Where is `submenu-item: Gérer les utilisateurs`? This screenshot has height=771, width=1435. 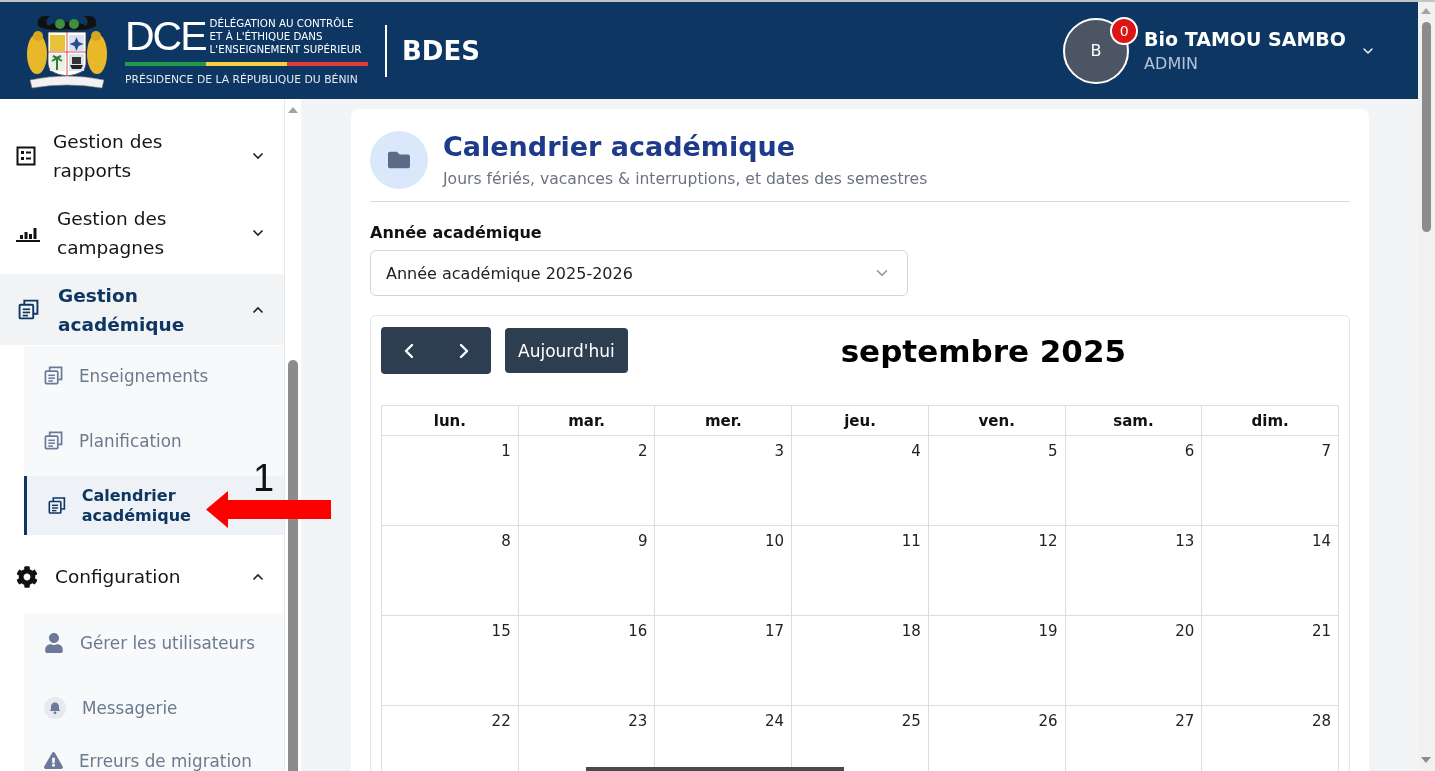 submenu-item: Gérer les utilisateurs is located at coordinates (154, 642).